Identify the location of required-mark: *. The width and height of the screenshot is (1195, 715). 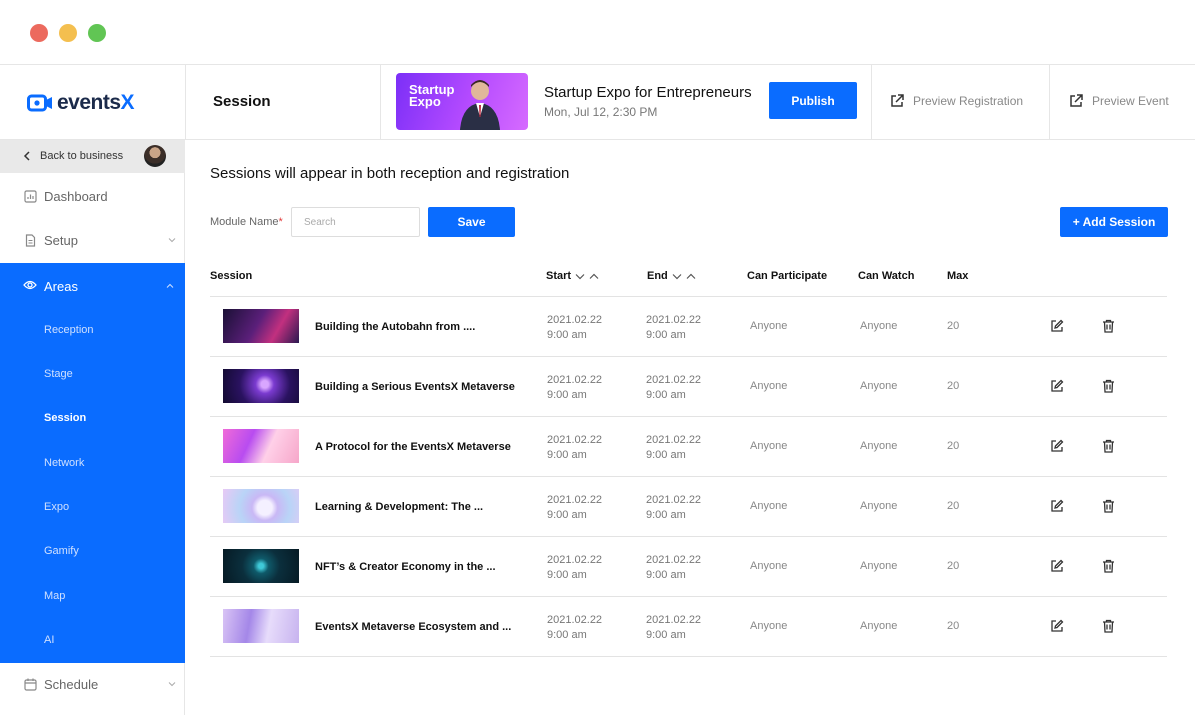
(280, 222).